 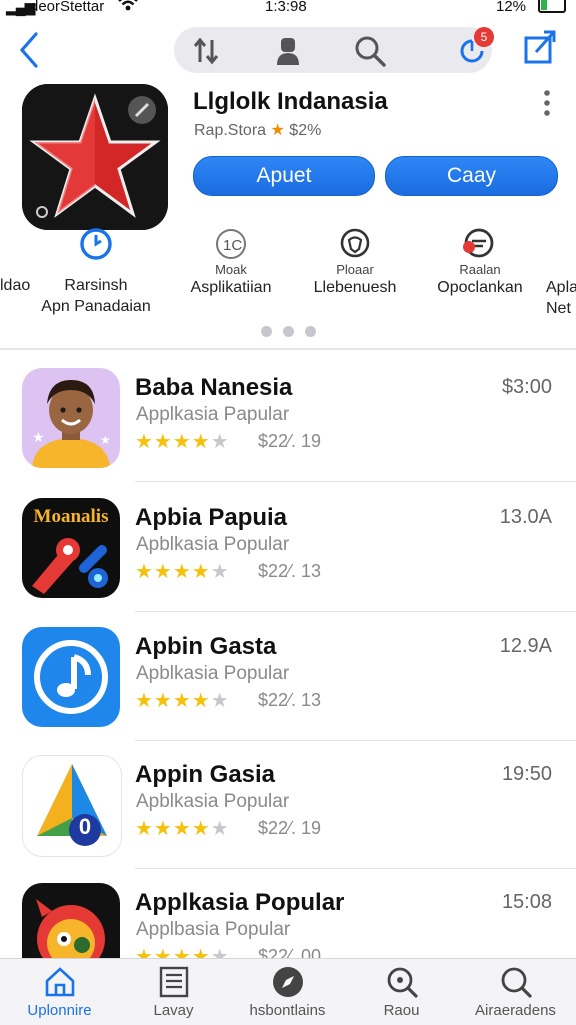 I want to click on tab-label: Uplonnire, so click(x=59, y=1010).